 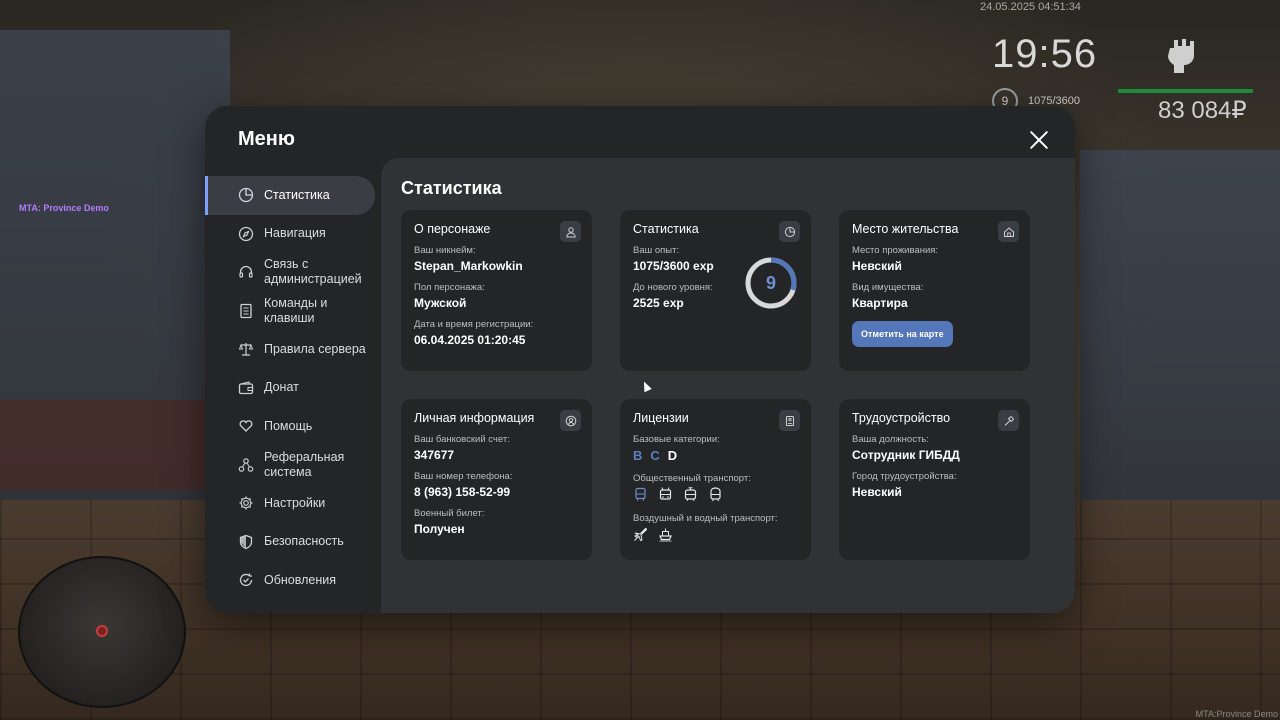 I want to click on property-type-label: Вид имущества:, so click(x=888, y=287).